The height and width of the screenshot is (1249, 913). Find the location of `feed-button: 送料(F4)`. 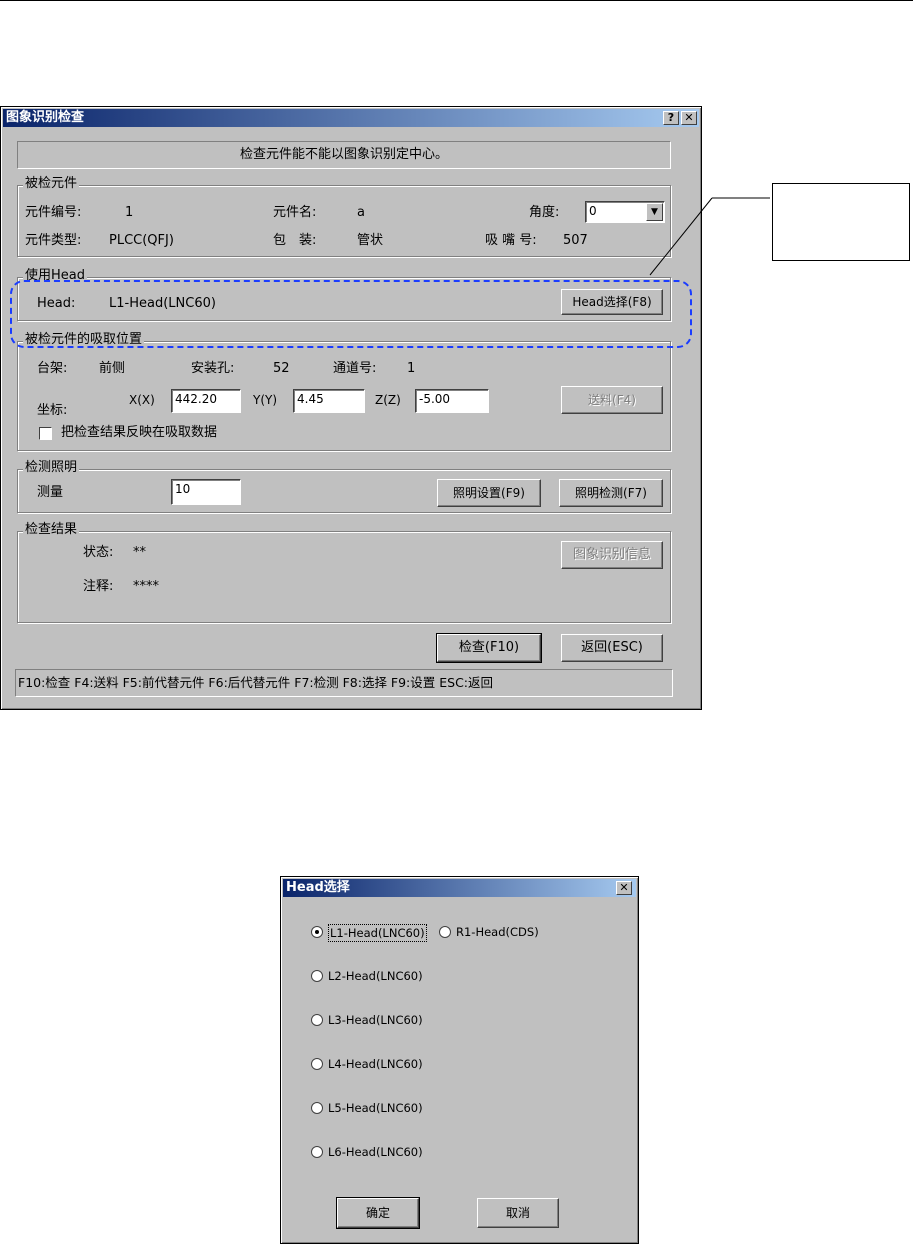

feed-button: 送料(F4) is located at coordinates (612, 400).